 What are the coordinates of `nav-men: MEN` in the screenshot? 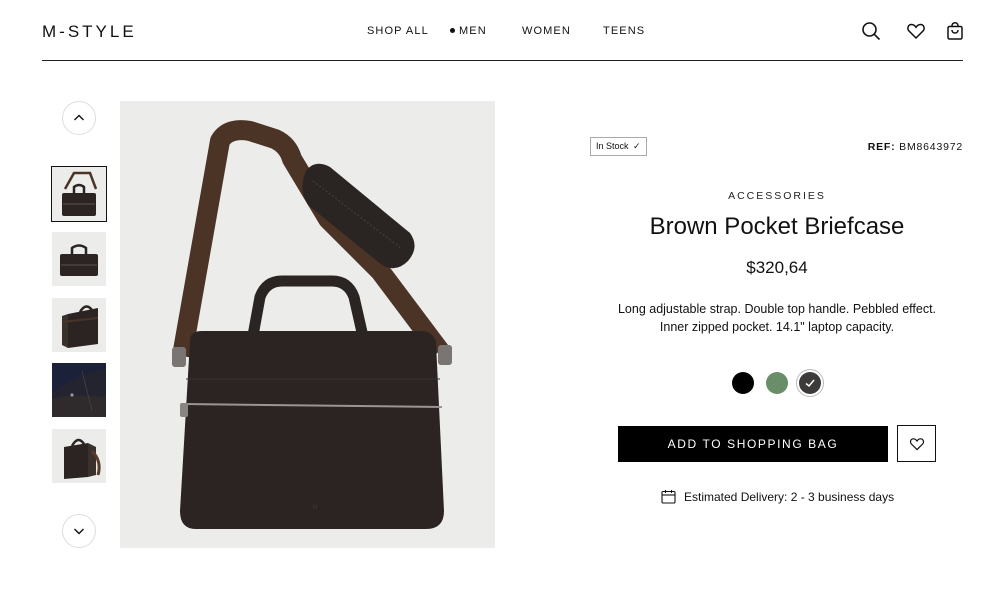 It's located at (468, 31).